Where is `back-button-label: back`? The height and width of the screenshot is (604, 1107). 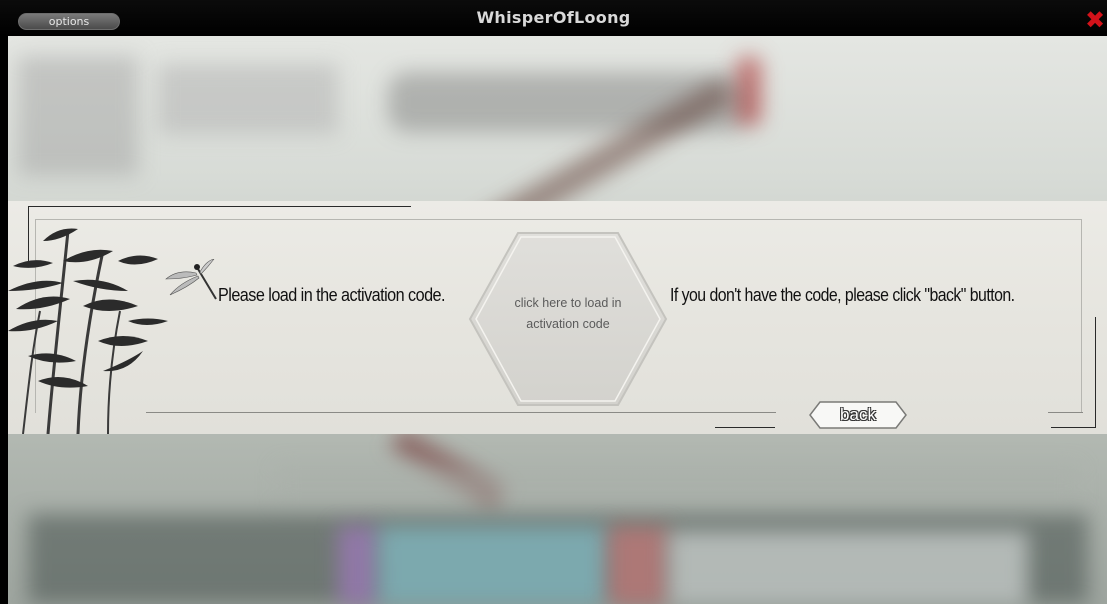 back-button-label: back is located at coordinates (858, 414).